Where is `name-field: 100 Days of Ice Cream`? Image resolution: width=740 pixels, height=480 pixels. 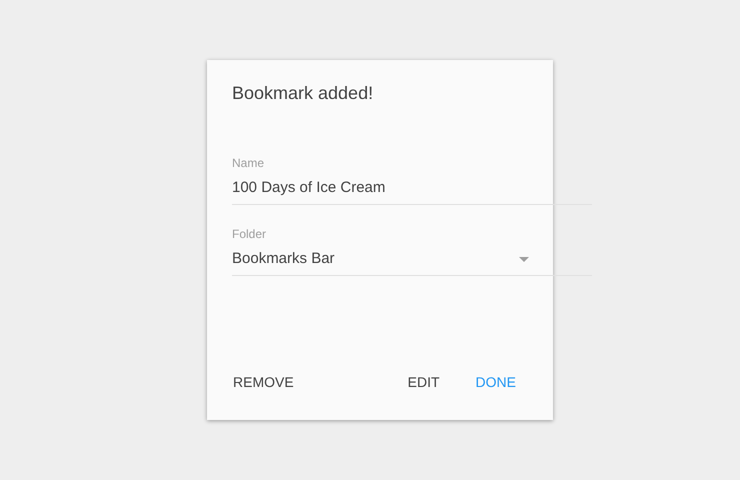 name-field: 100 Days of Ice Cream is located at coordinates (412, 191).